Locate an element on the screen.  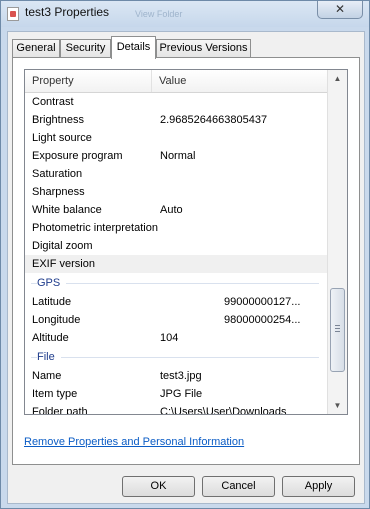
property-name: Exposure program is located at coordinates (77, 156).